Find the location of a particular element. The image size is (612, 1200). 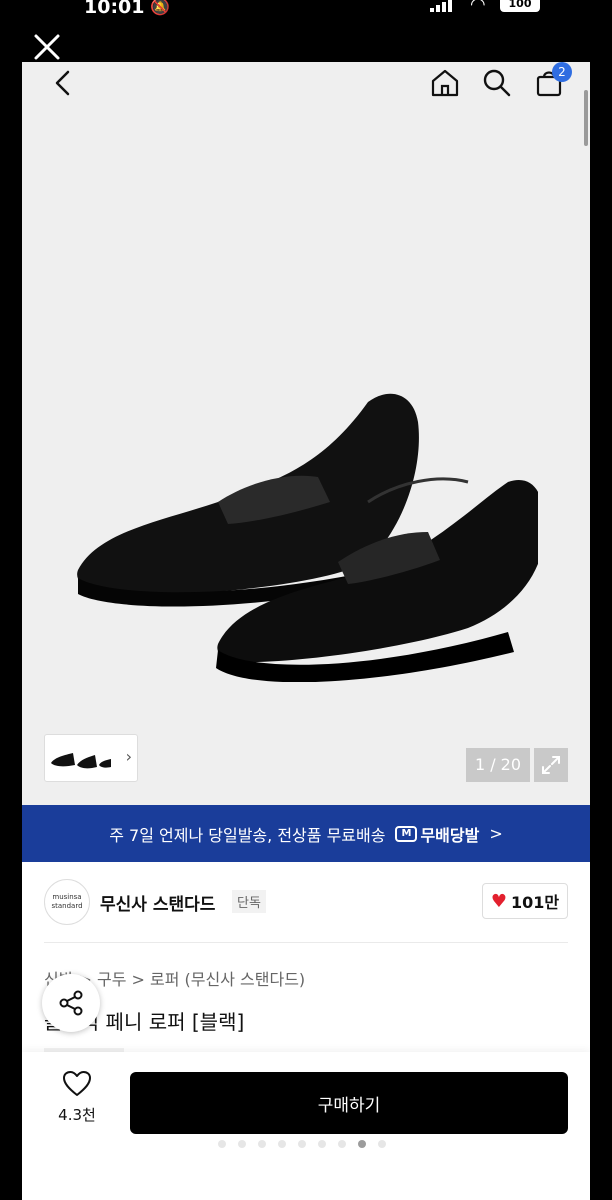

brand-like-count: 101만 is located at coordinates (535, 902).